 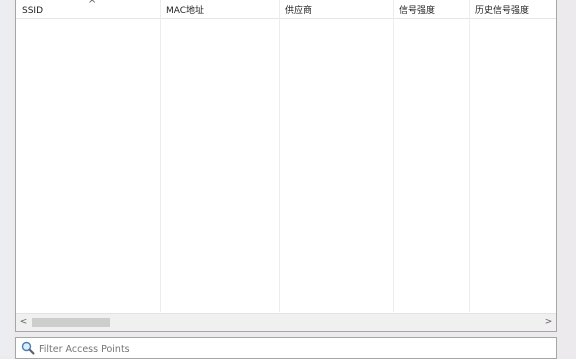 What do you see at coordinates (28, 348) in the screenshot?
I see `search-icon` at bounding box center [28, 348].